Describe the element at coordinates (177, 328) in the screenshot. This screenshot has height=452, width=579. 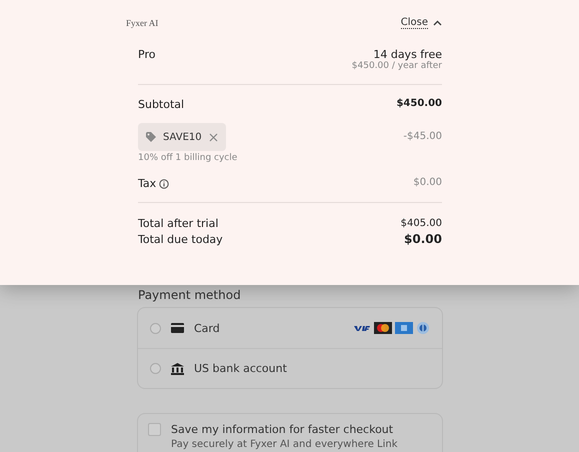
I see `card-icon` at that location.